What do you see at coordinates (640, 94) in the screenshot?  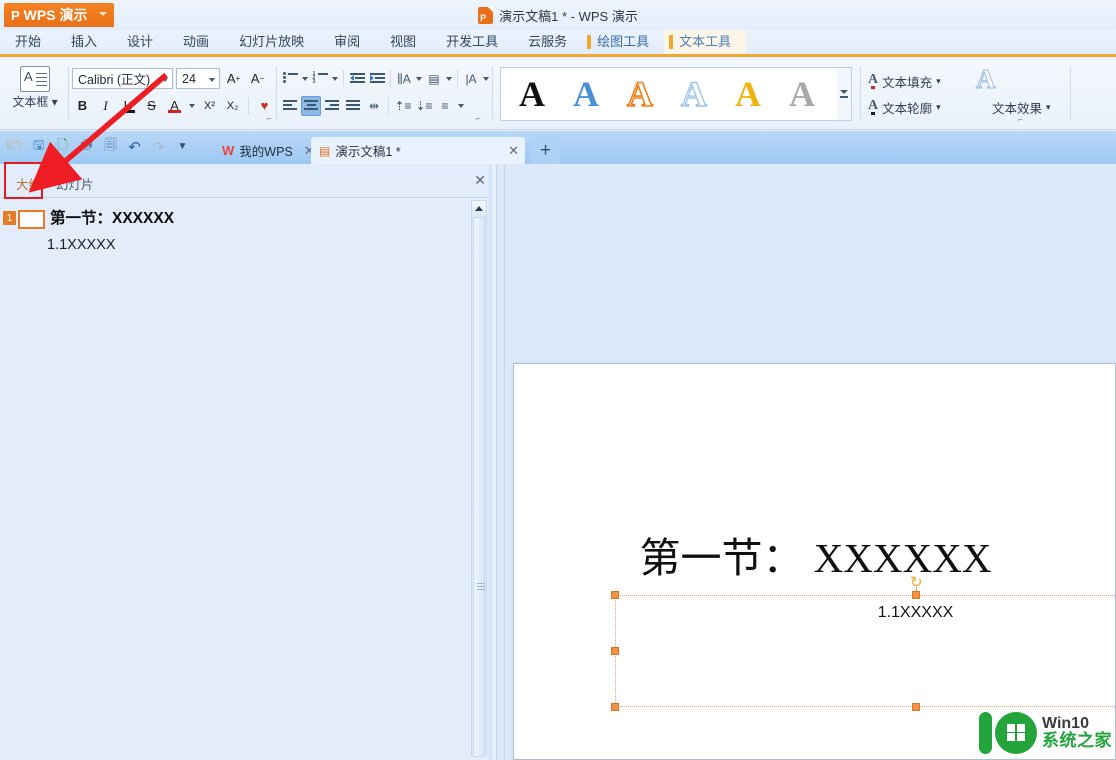 I see `wordart-orange-outline: A` at bounding box center [640, 94].